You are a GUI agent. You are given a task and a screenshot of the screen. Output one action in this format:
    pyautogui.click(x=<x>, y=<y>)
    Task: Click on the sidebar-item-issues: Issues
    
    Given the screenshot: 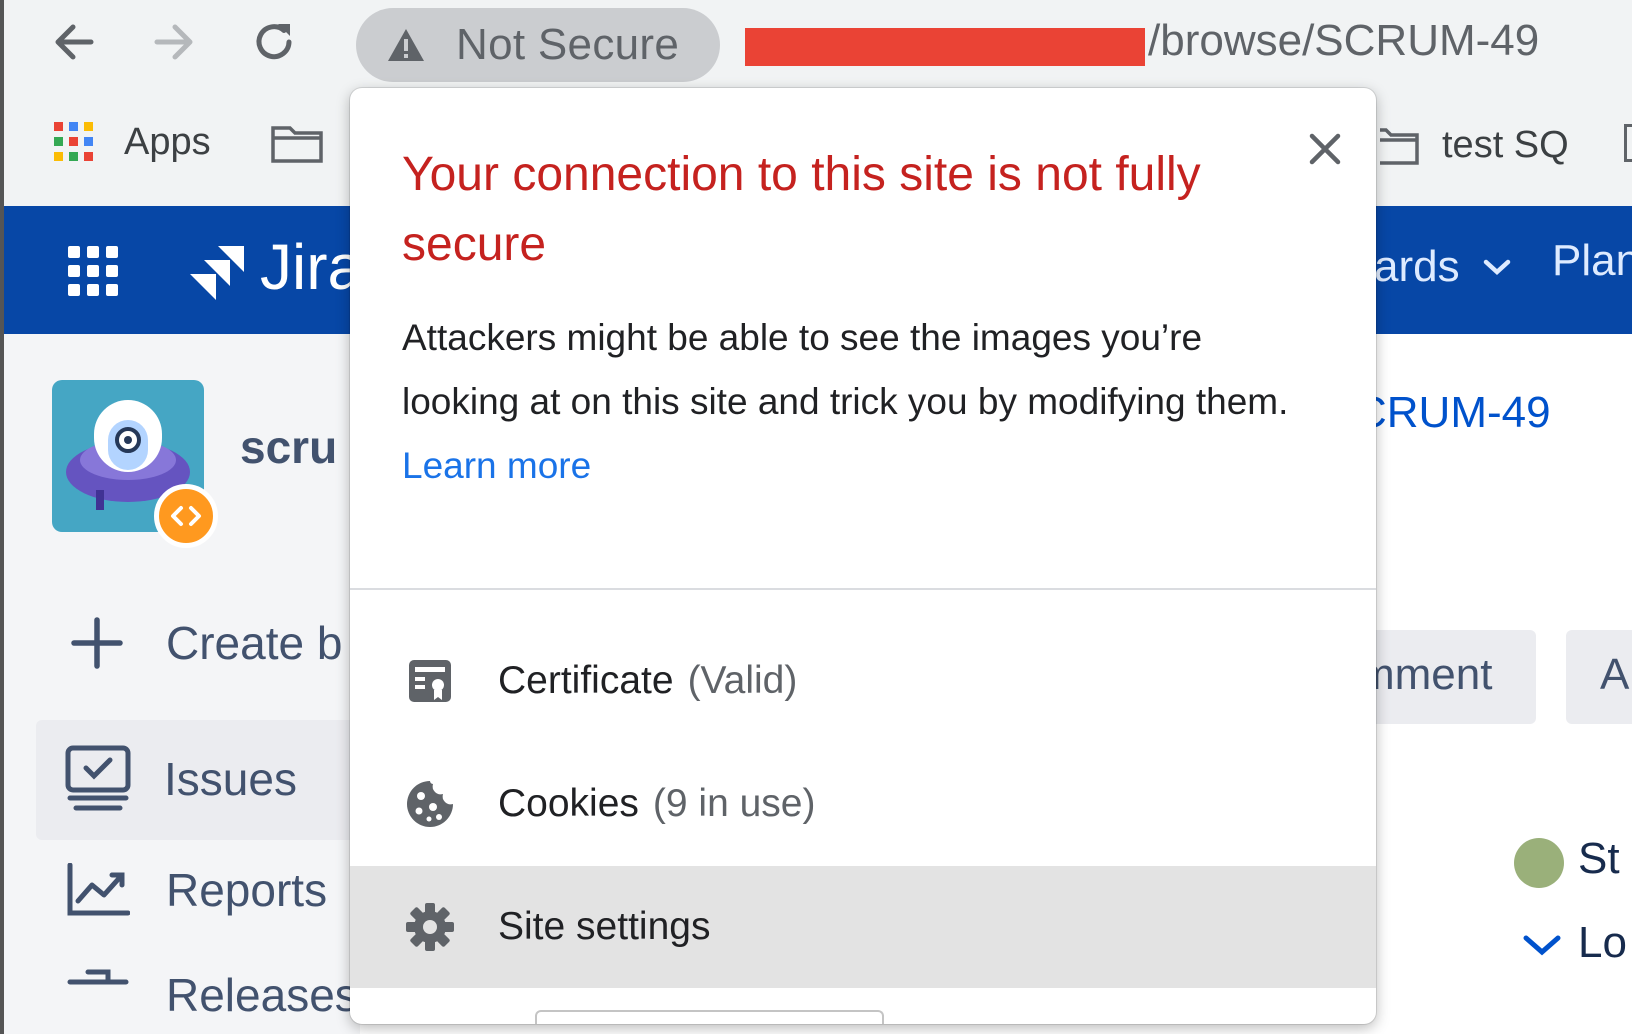 What is the action you would take?
    pyautogui.click(x=206, y=780)
    